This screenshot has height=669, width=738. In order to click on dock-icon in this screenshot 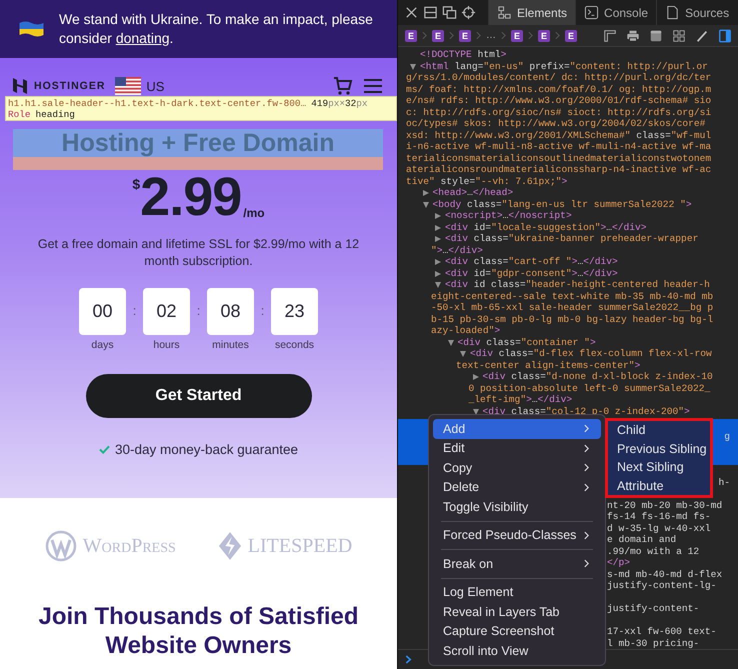, I will do `click(430, 12)`.